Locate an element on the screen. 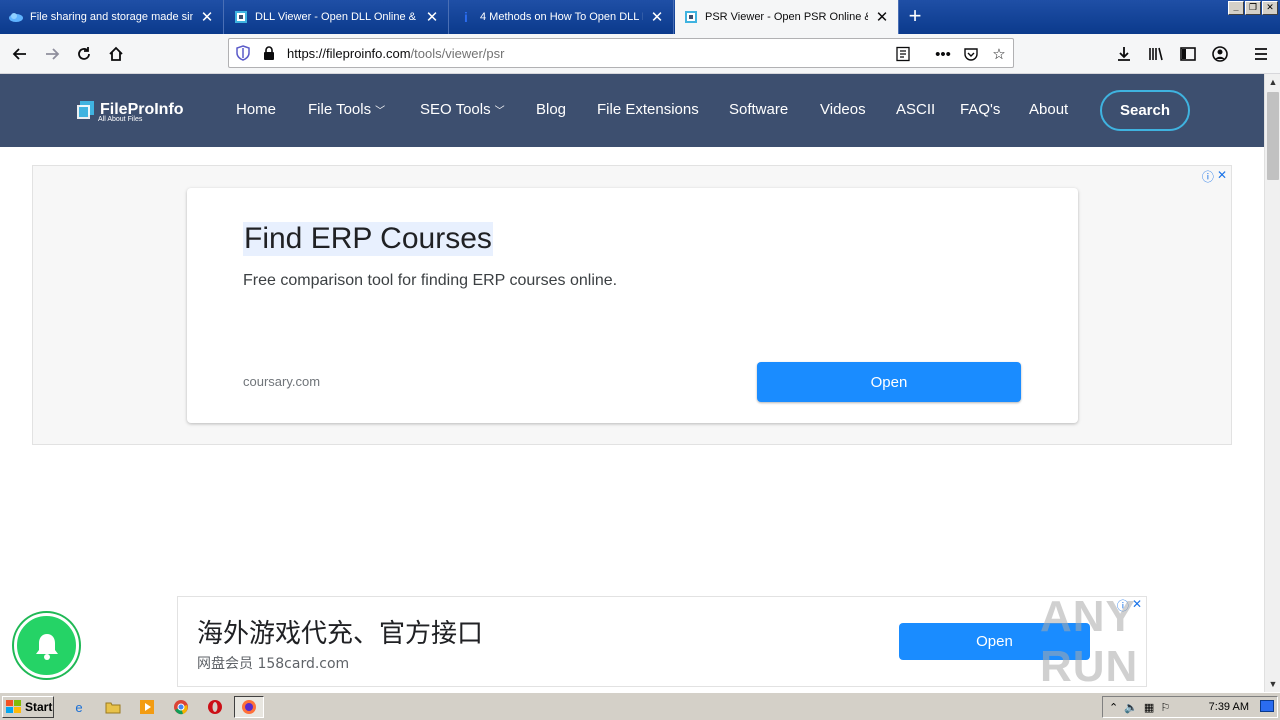 The height and width of the screenshot is (720, 1280). menu-about: About is located at coordinates (1048, 109).